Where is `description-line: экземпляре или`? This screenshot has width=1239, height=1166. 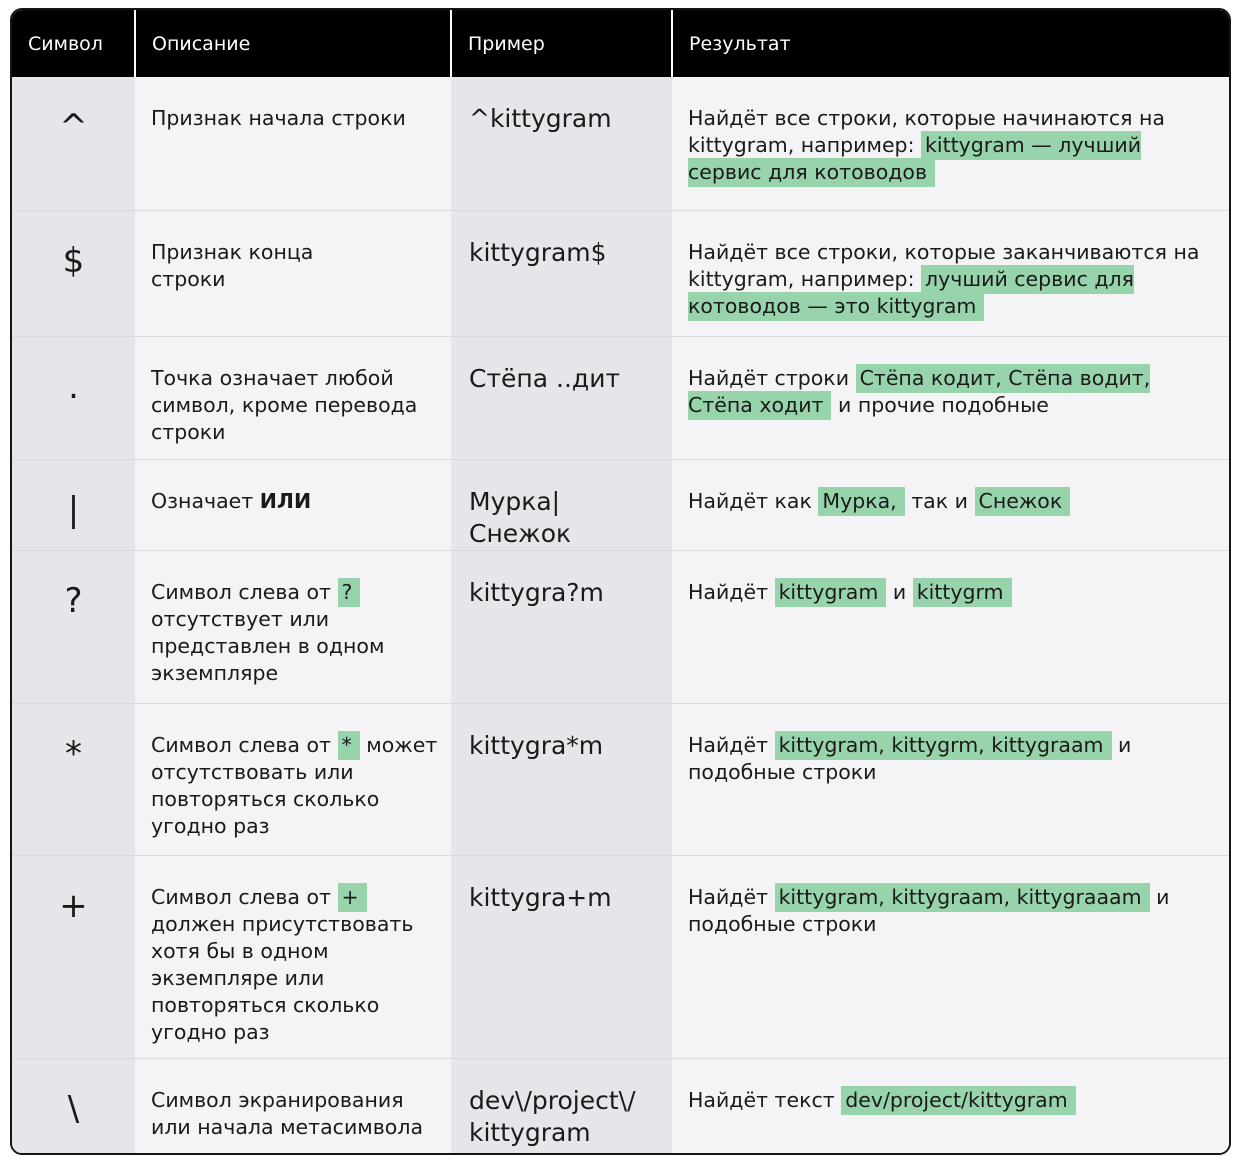
description-line: экземпляре или is located at coordinates (238, 977).